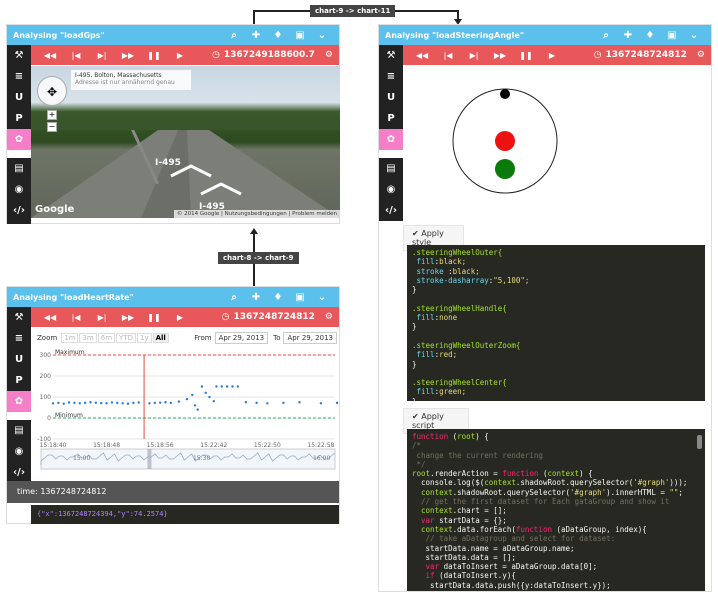 This screenshot has height=597, width=718. I want to click on check-icon: ✔, so click(415, 233).